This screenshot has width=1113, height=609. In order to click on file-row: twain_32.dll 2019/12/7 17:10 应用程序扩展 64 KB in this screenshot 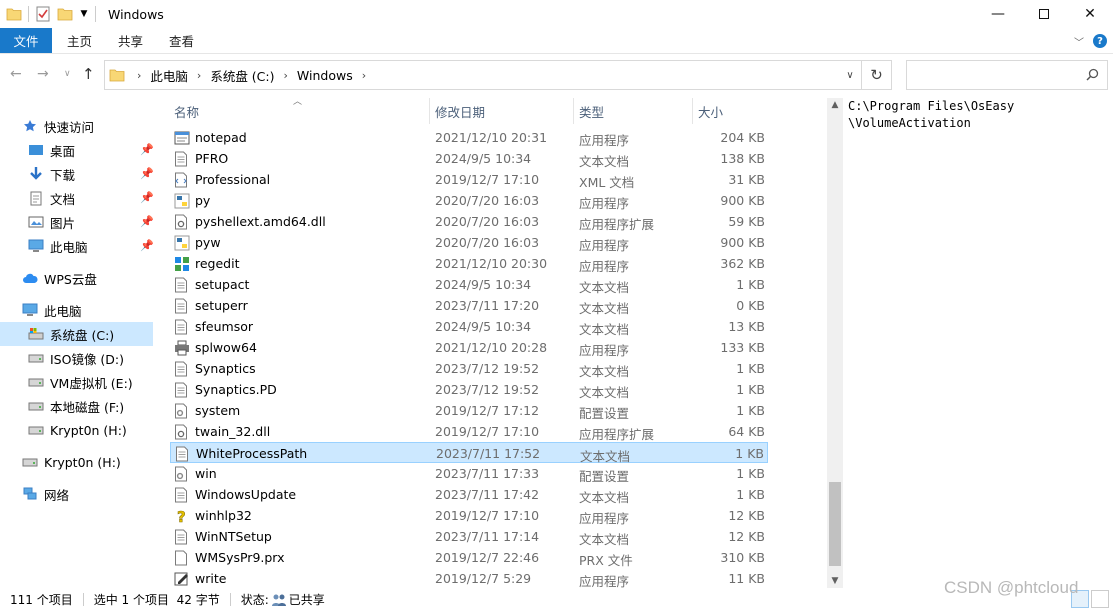, I will do `click(469, 431)`.